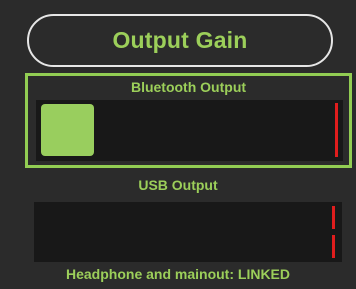 The width and height of the screenshot is (356, 289). Describe the element at coordinates (336, 130) in the screenshot. I see `bluetooth-level-meter` at that location.